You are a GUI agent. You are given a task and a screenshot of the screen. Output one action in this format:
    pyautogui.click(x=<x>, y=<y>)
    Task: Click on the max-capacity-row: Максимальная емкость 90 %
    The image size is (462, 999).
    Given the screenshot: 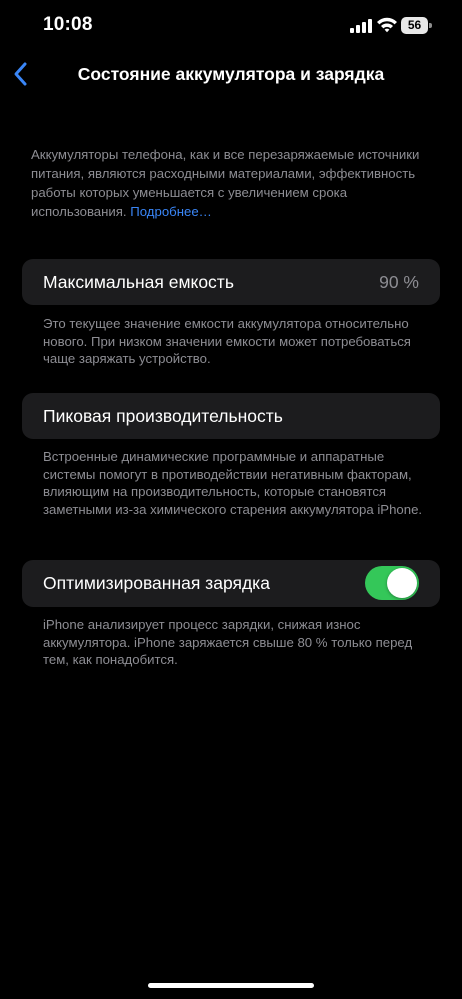 What is the action you would take?
    pyautogui.click(x=231, y=282)
    